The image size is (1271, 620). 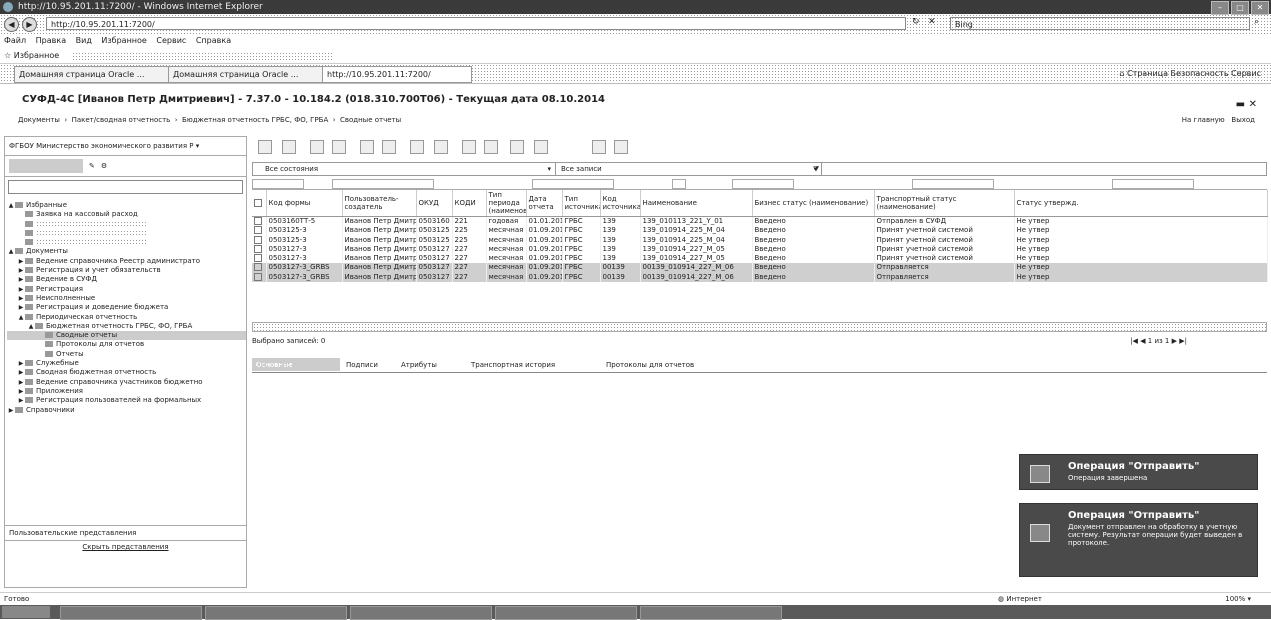 What do you see at coordinates (1134, 341) in the screenshot?
I see `first-page-icon: |◀` at bounding box center [1134, 341].